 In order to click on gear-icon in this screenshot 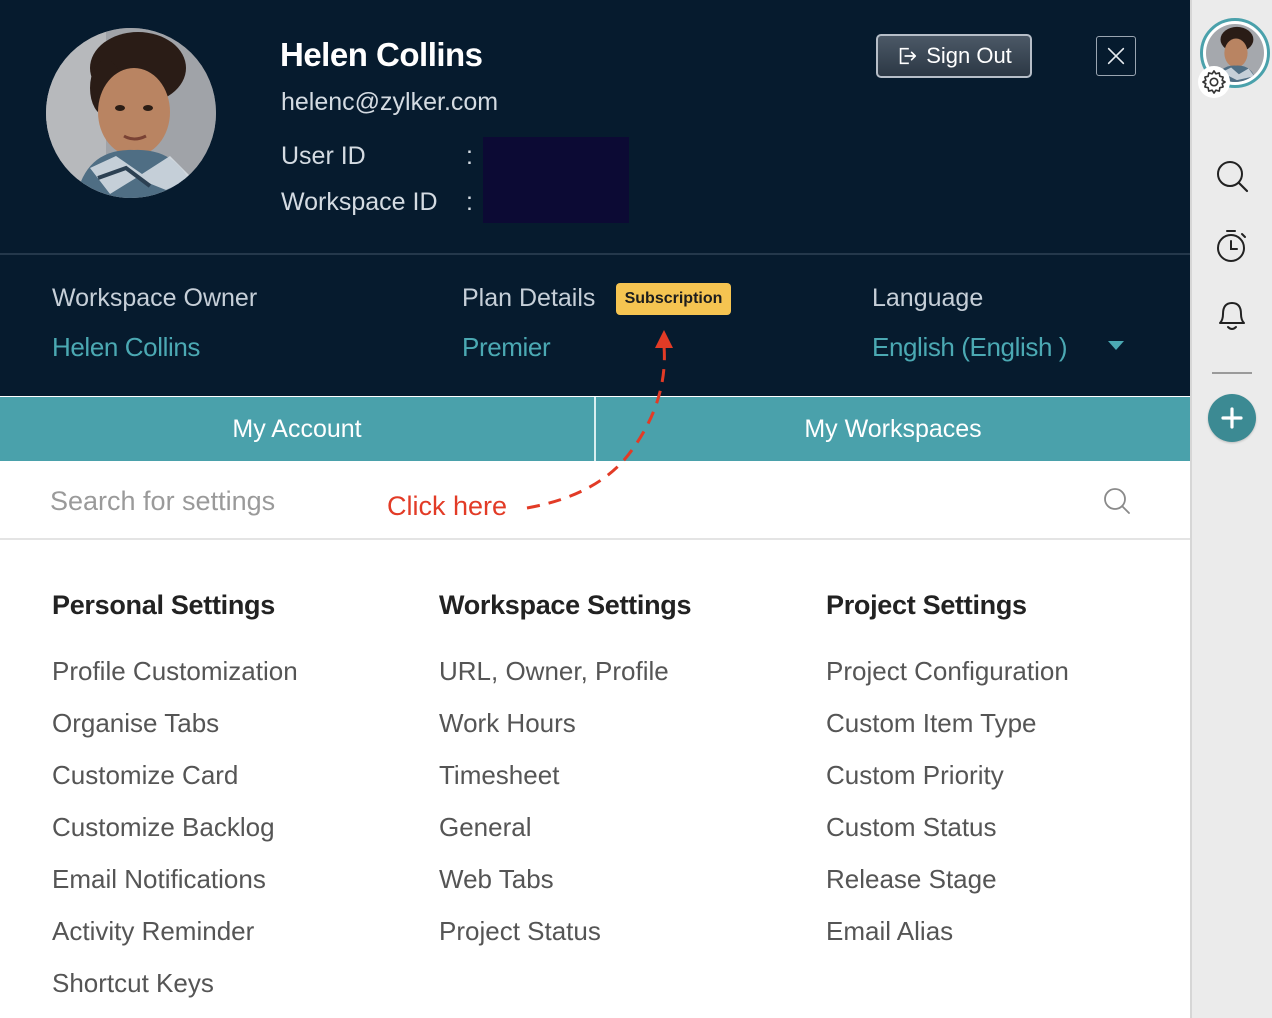, I will do `click(1214, 82)`.